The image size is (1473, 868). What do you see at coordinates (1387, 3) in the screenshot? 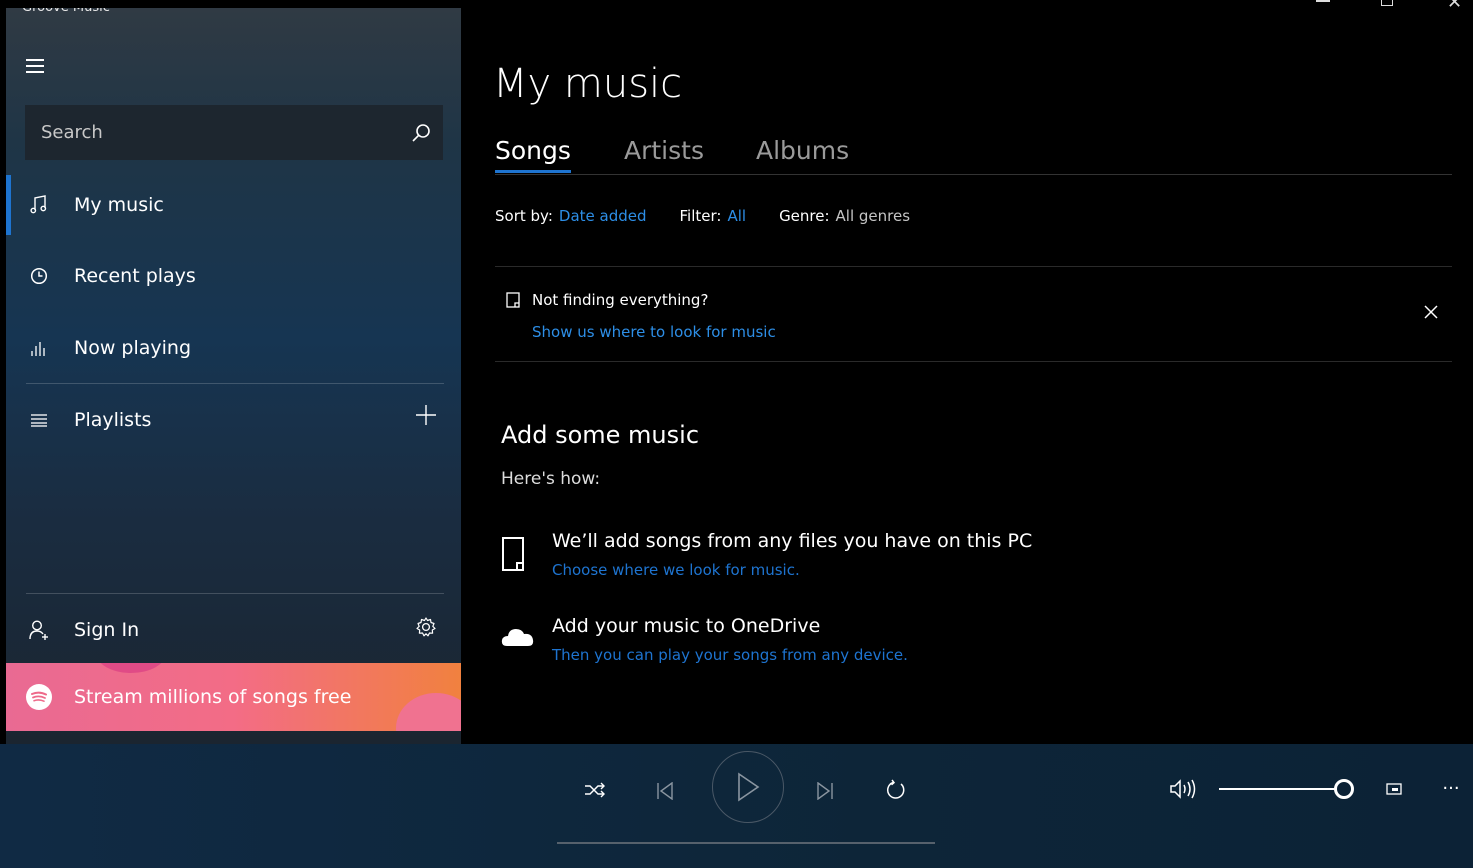
I see `maximize-icon` at bounding box center [1387, 3].